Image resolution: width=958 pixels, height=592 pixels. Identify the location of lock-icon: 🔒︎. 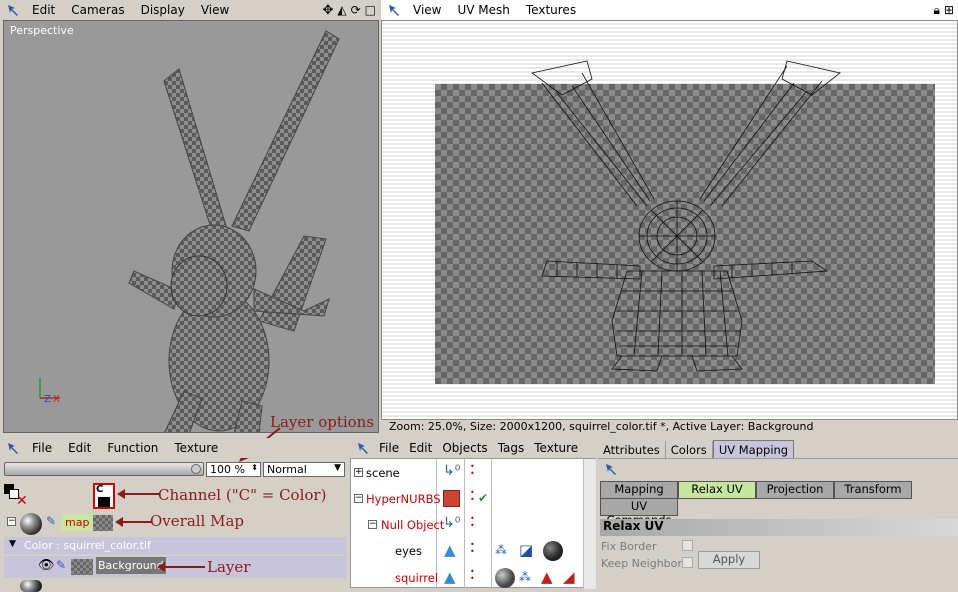
(937, 10).